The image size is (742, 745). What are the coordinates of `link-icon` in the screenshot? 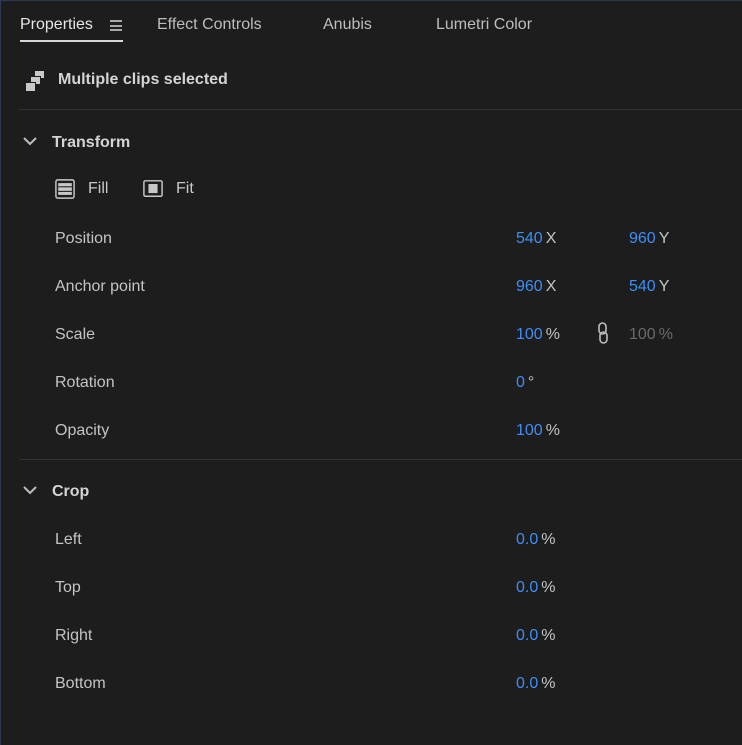 It's located at (603, 333).